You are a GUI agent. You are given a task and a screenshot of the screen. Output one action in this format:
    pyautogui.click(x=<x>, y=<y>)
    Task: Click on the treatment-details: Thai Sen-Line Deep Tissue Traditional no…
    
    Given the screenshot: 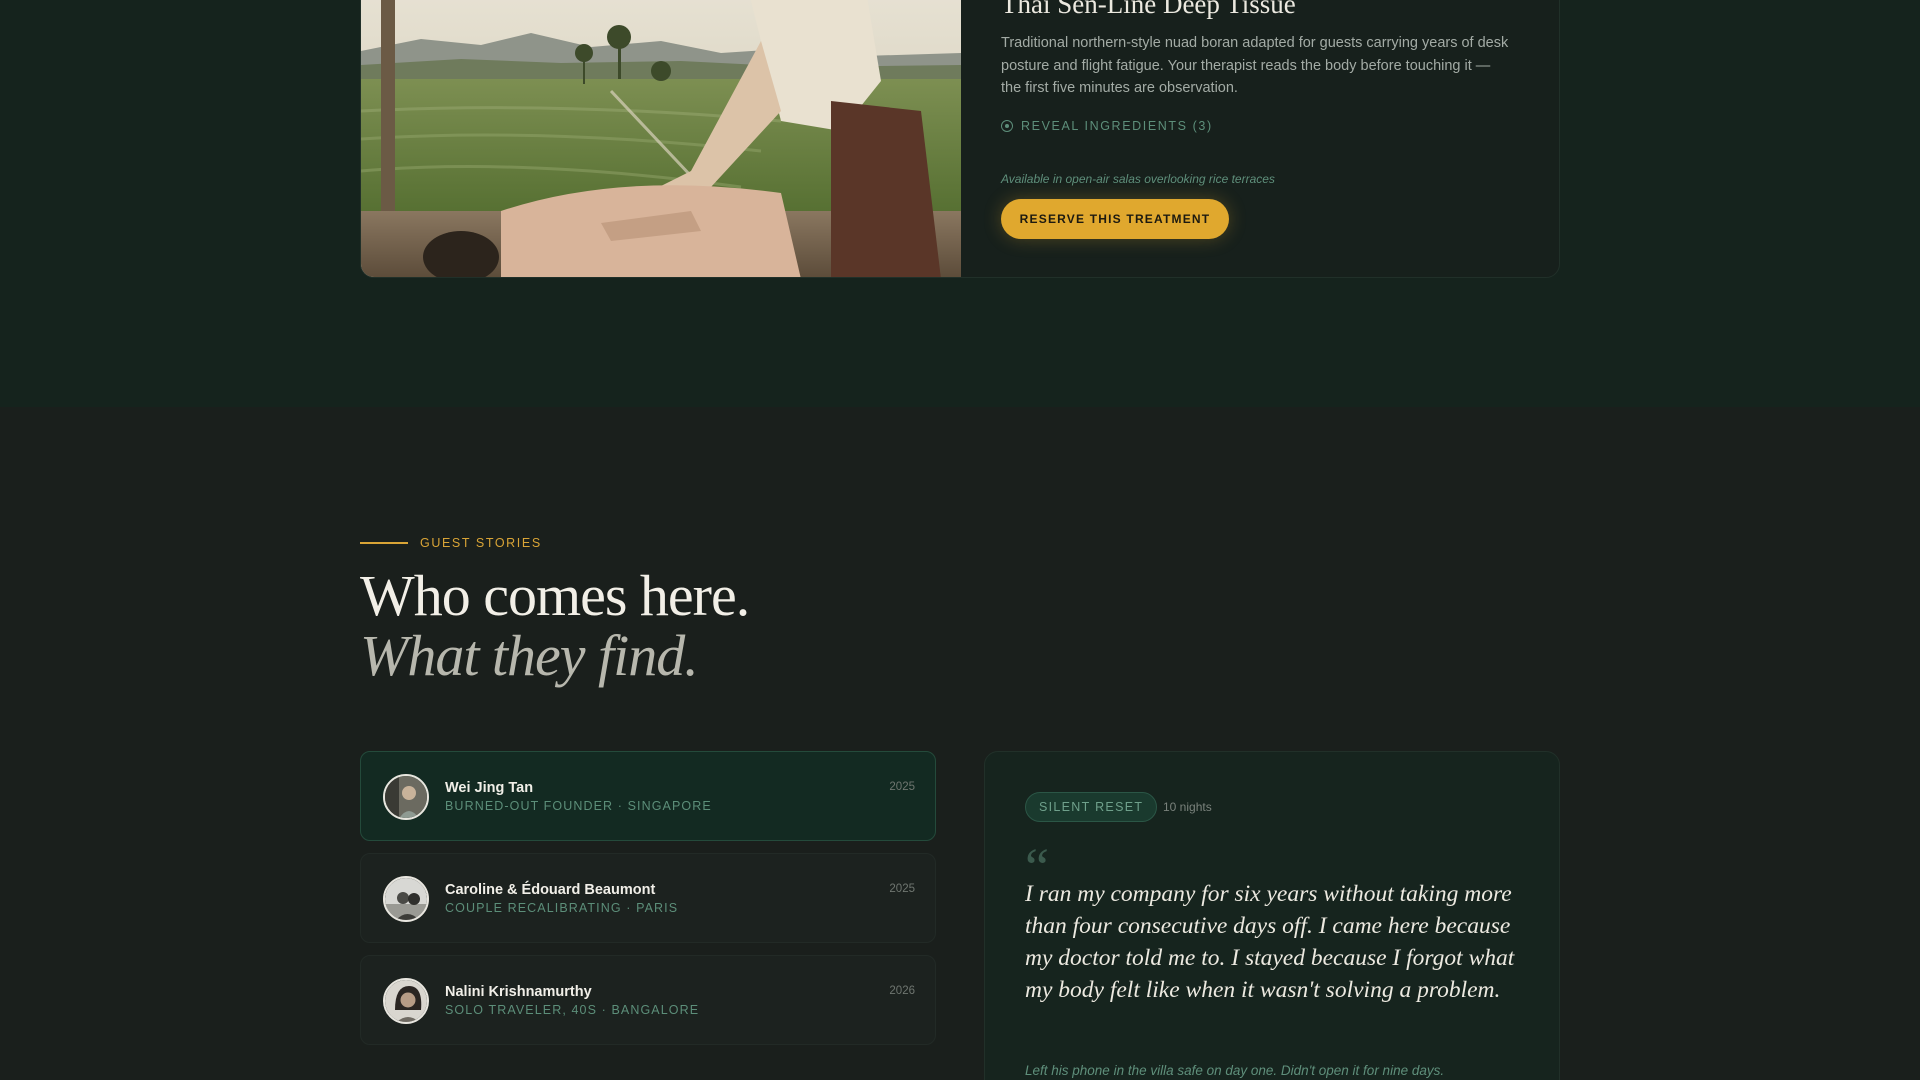 What is the action you would take?
    pyautogui.click(x=1261, y=138)
    